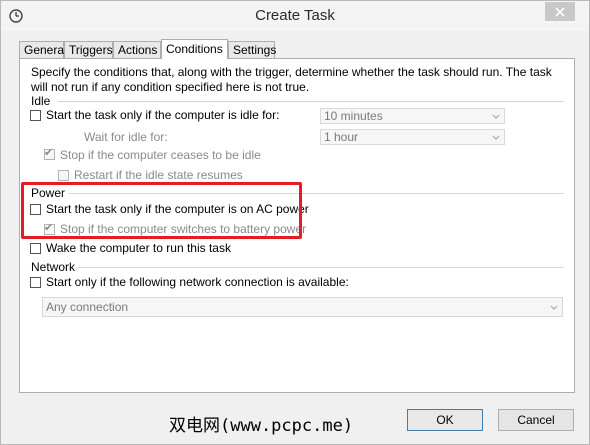  I want to click on network-connection-value: Any connection, so click(87, 307).